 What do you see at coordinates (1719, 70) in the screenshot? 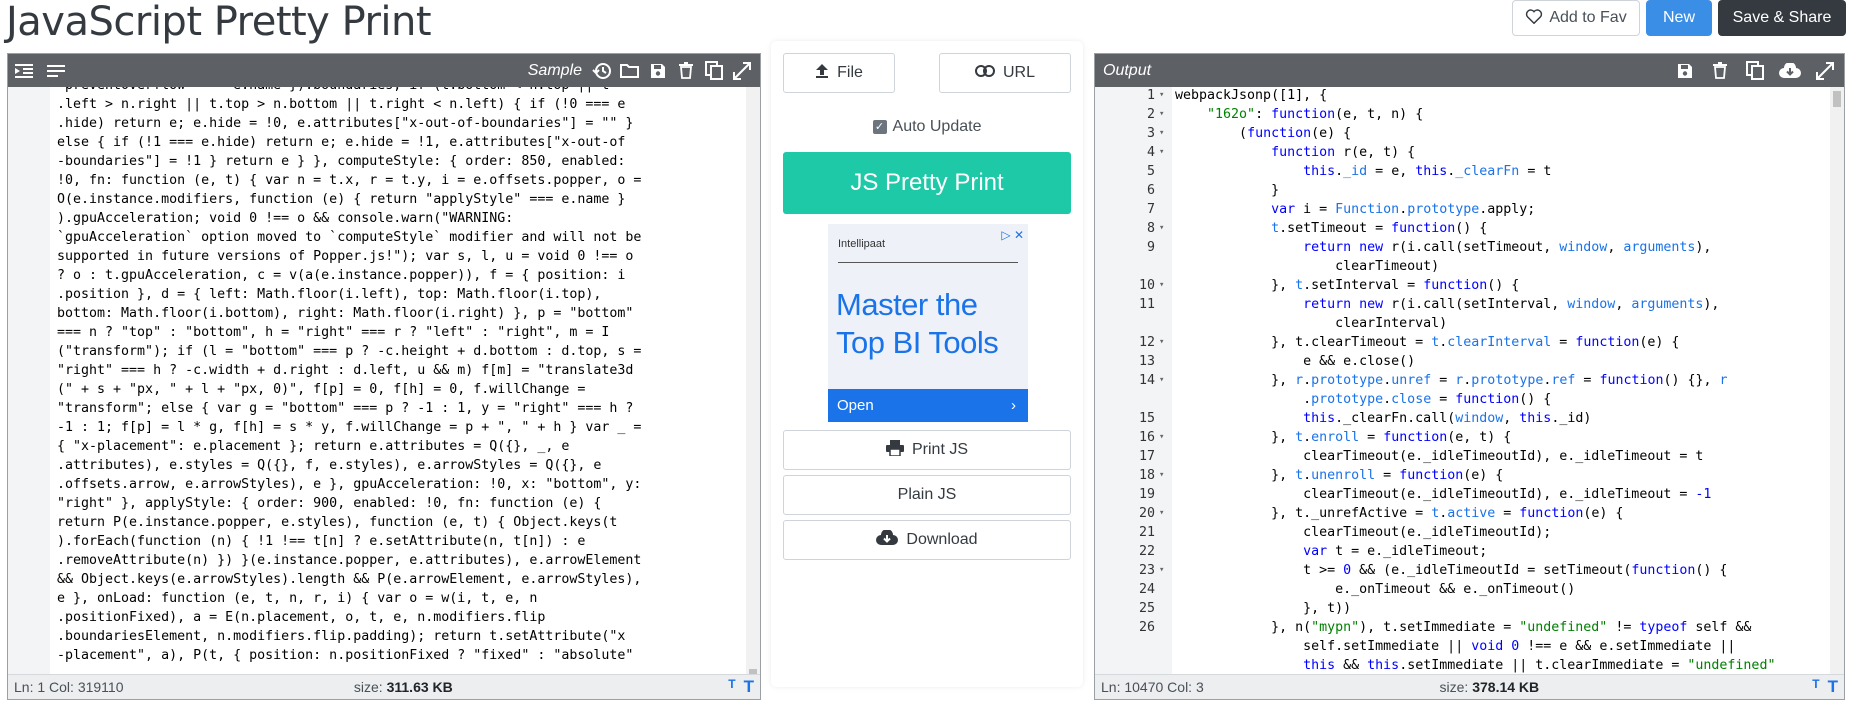
I see `output-trash-icon` at bounding box center [1719, 70].